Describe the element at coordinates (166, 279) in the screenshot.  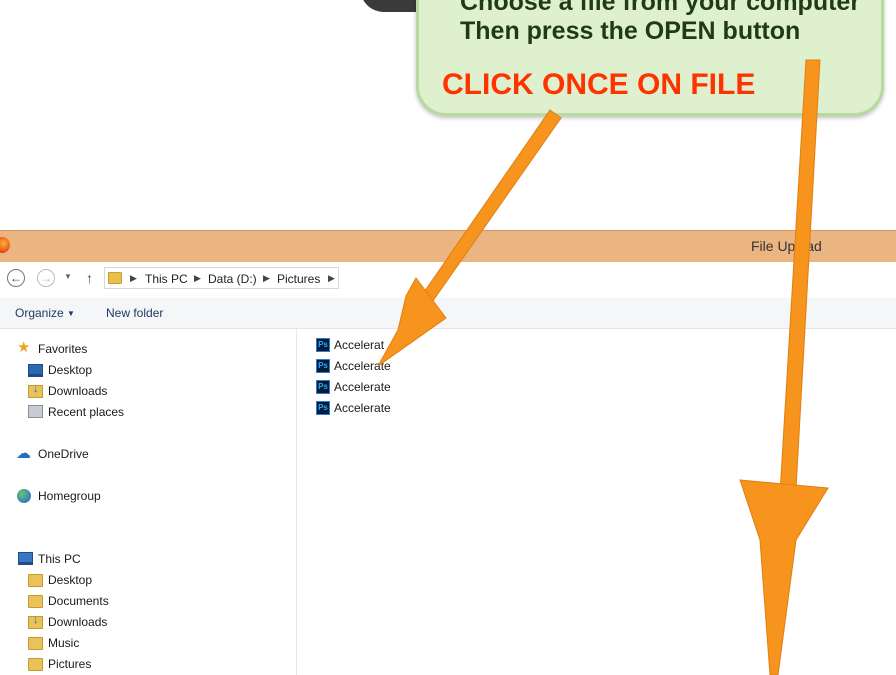
I see `breadcrumb-this-pc: This PC` at that location.